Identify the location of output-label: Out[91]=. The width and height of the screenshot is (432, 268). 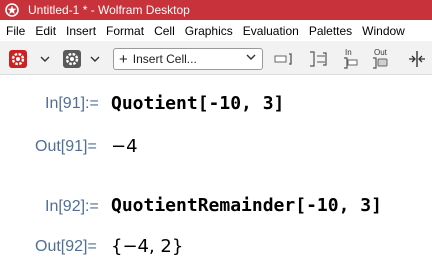
(66, 146).